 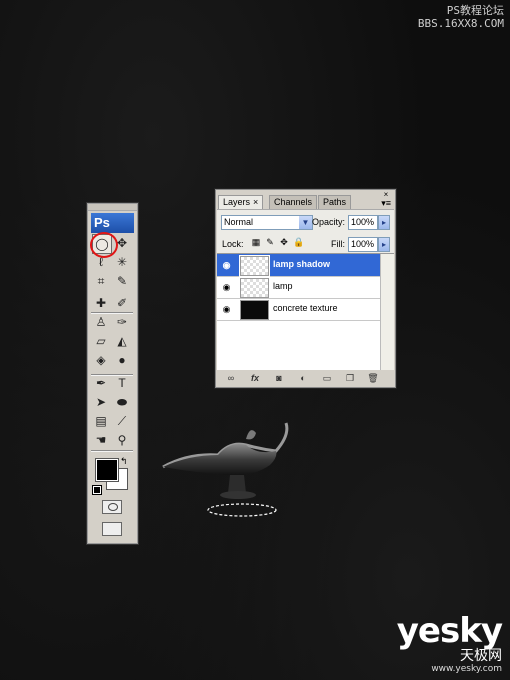 What do you see at coordinates (101, 281) in the screenshot?
I see `crop-icon: ⌗` at bounding box center [101, 281].